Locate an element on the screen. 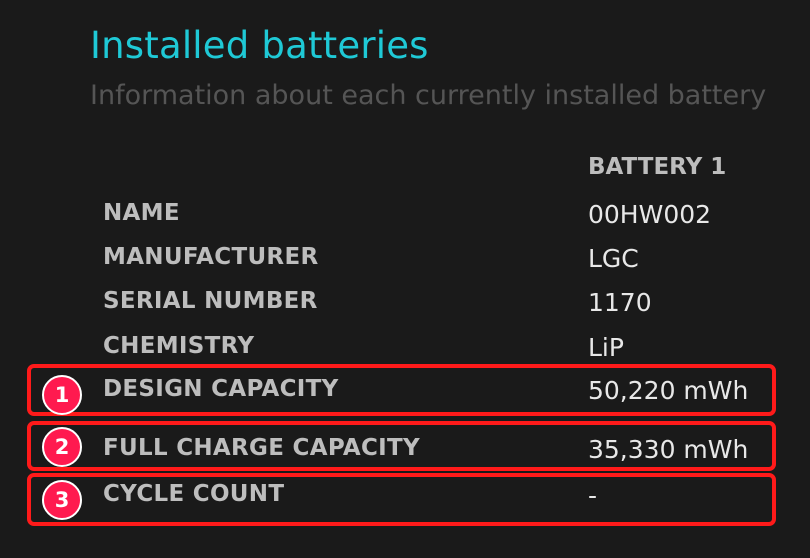 This screenshot has width=810, height=558. row-label: MANUFACTURER is located at coordinates (211, 257).